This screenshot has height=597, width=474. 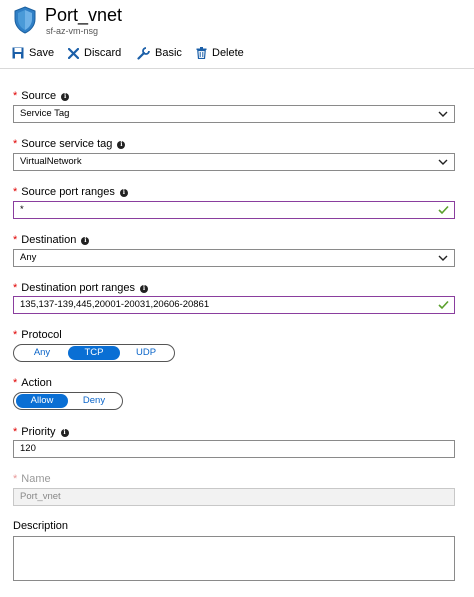 What do you see at coordinates (28, 257) in the screenshot?
I see `destination-value: Any` at bounding box center [28, 257].